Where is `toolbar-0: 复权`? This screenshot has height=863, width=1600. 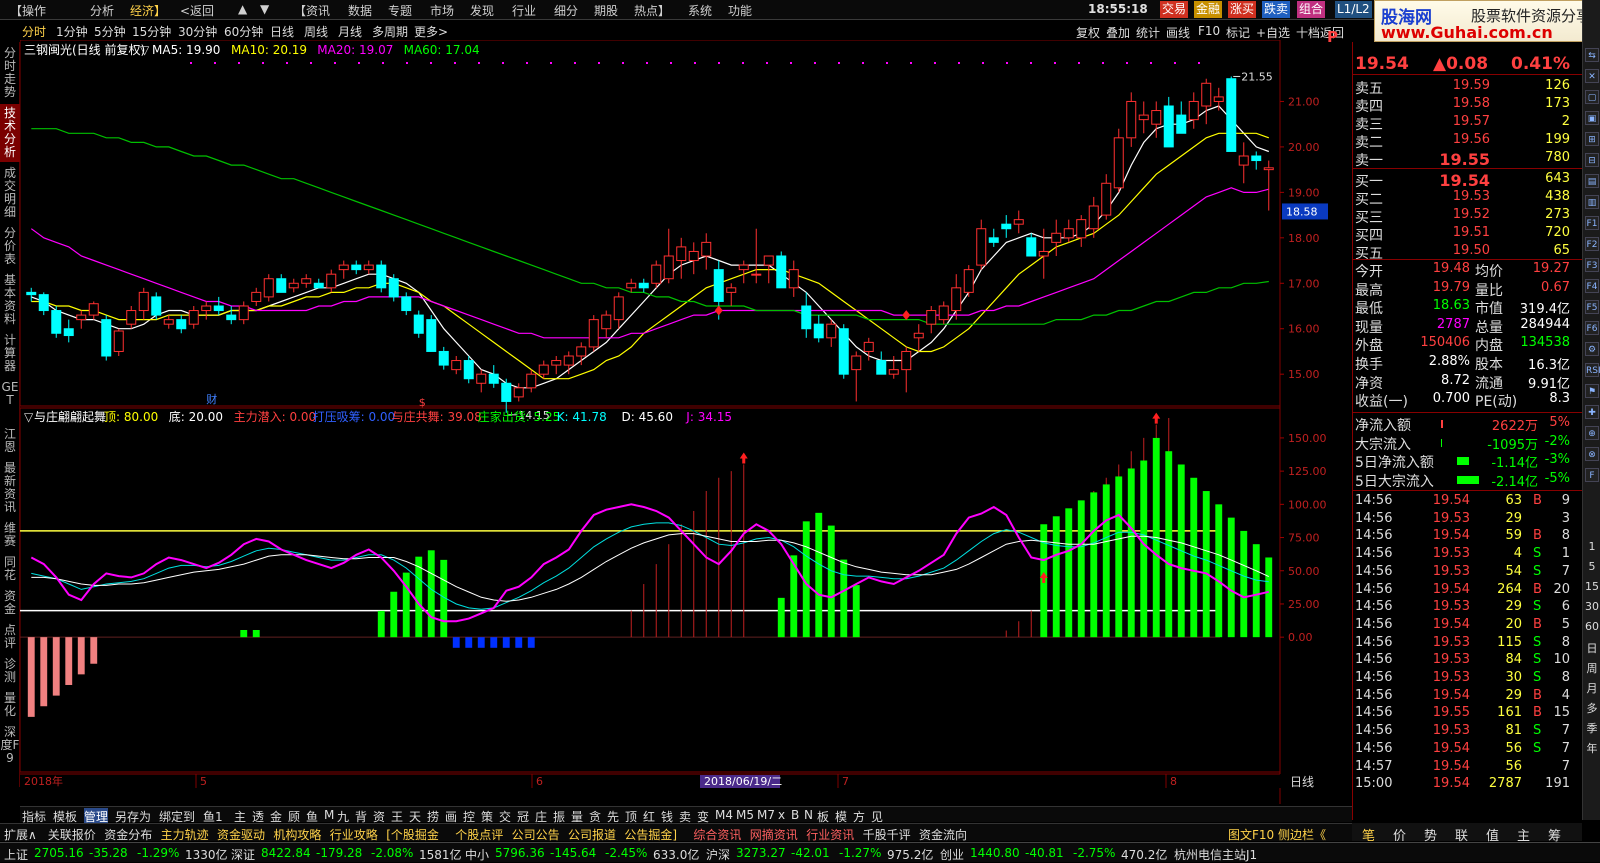 toolbar-0: 复权 is located at coordinates (1088, 32).